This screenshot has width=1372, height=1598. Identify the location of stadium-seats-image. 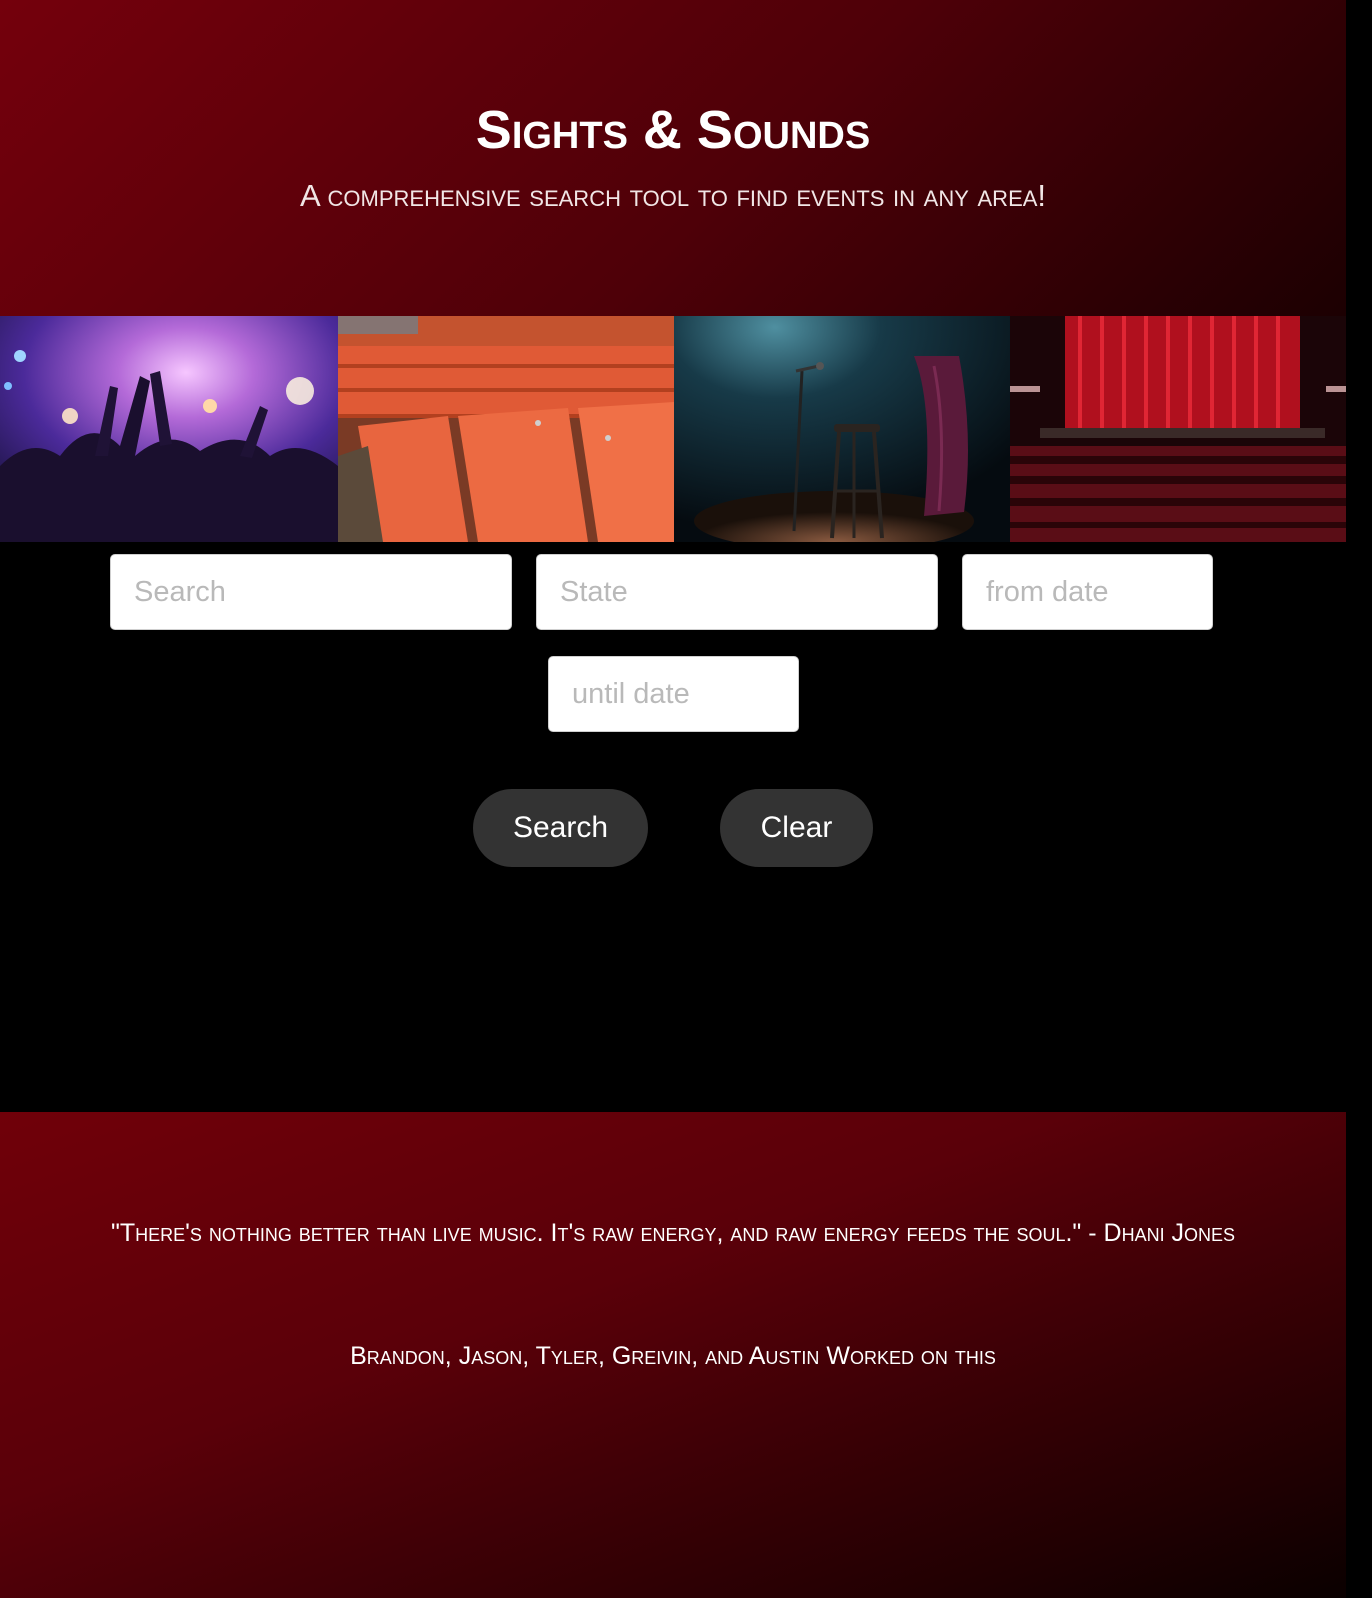
(506, 429).